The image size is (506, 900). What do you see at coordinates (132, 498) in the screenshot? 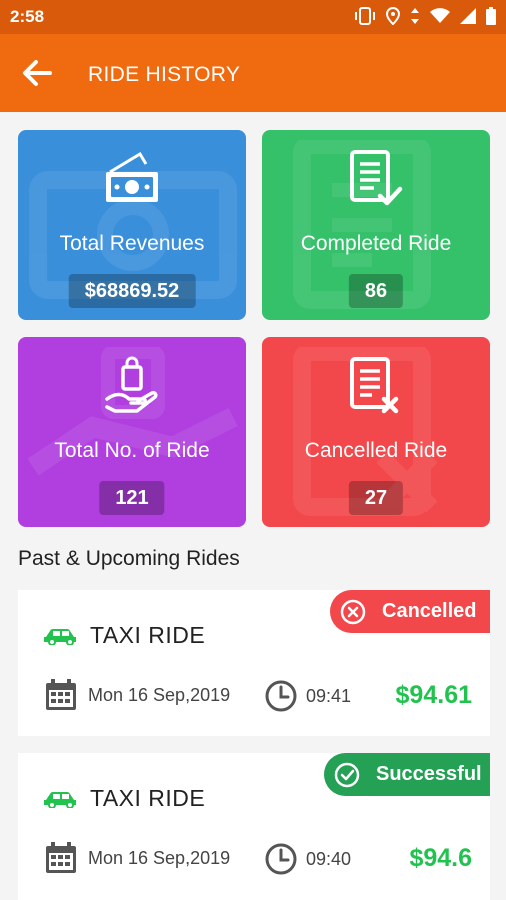
I see `stat-value: 121` at bounding box center [132, 498].